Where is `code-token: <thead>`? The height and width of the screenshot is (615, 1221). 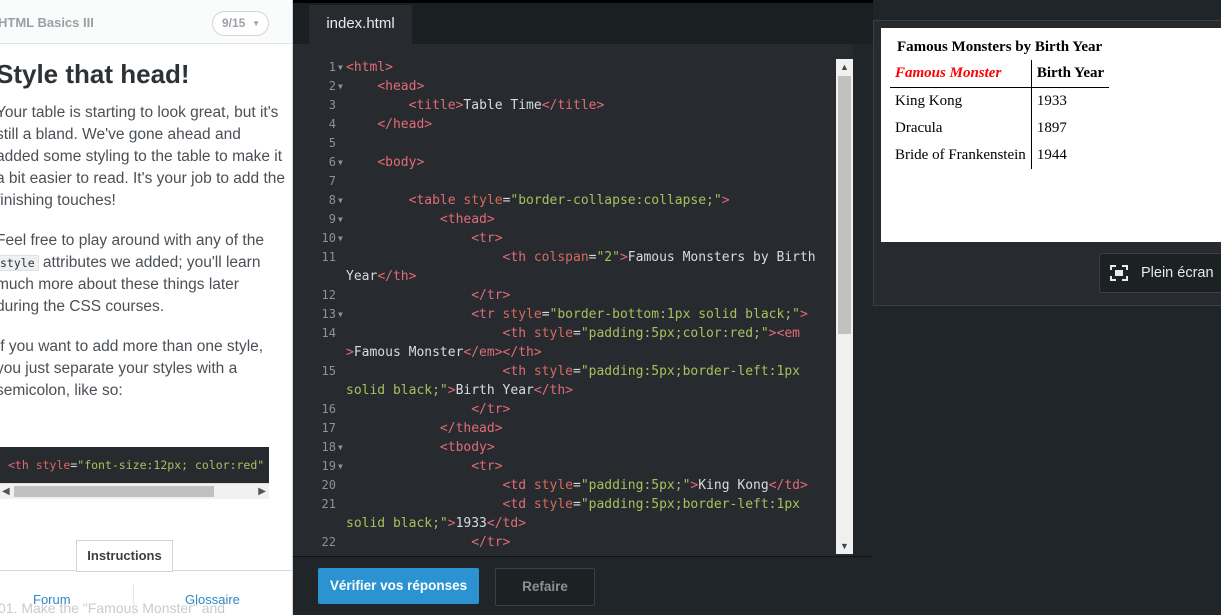 code-token: <thead> is located at coordinates (467, 219).